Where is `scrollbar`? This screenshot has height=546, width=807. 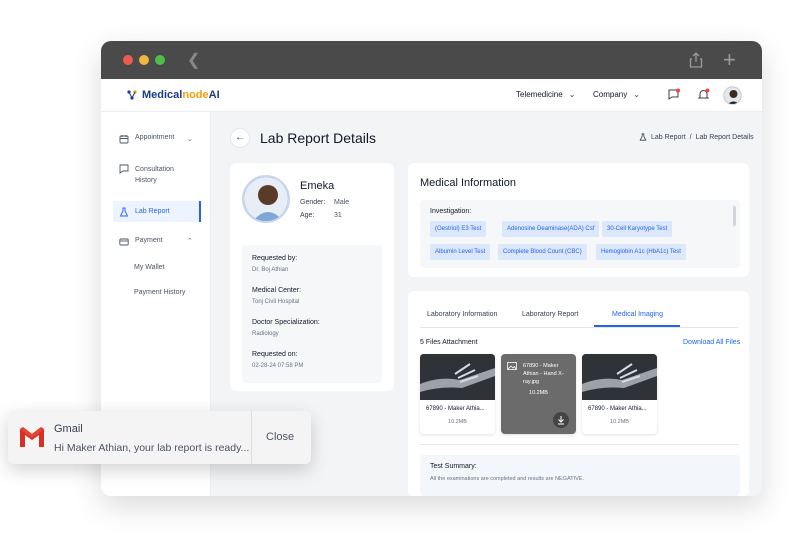 scrollbar is located at coordinates (734, 216).